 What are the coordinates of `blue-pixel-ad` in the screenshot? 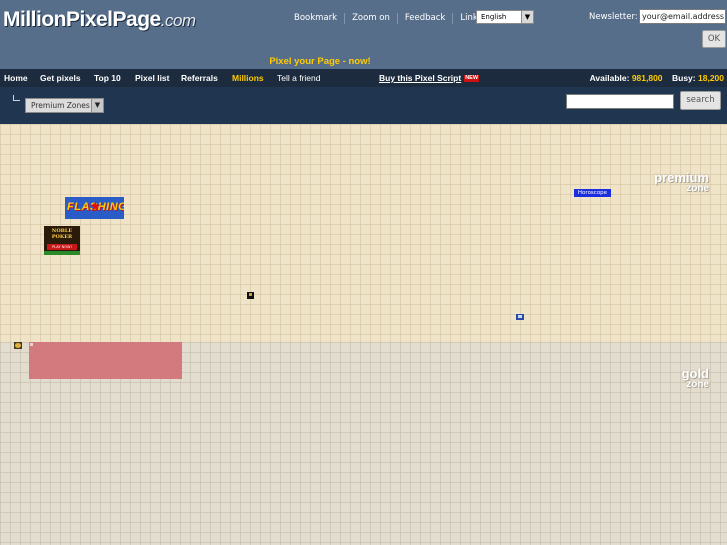 It's located at (520, 317).